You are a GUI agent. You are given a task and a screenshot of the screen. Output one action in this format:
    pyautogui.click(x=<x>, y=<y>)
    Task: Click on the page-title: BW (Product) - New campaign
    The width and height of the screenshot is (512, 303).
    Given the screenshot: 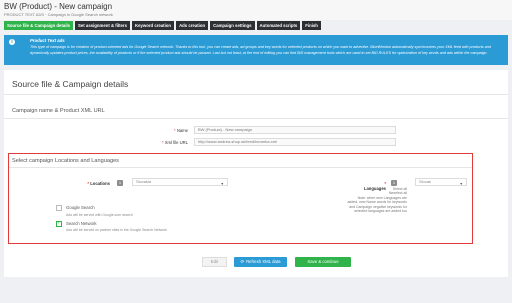 What is the action you would take?
    pyautogui.click(x=58, y=6)
    